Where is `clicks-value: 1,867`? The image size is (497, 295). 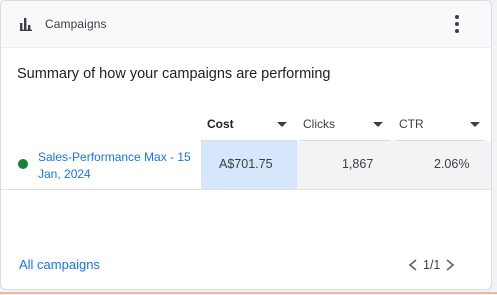 clicks-value: 1,867 is located at coordinates (358, 164).